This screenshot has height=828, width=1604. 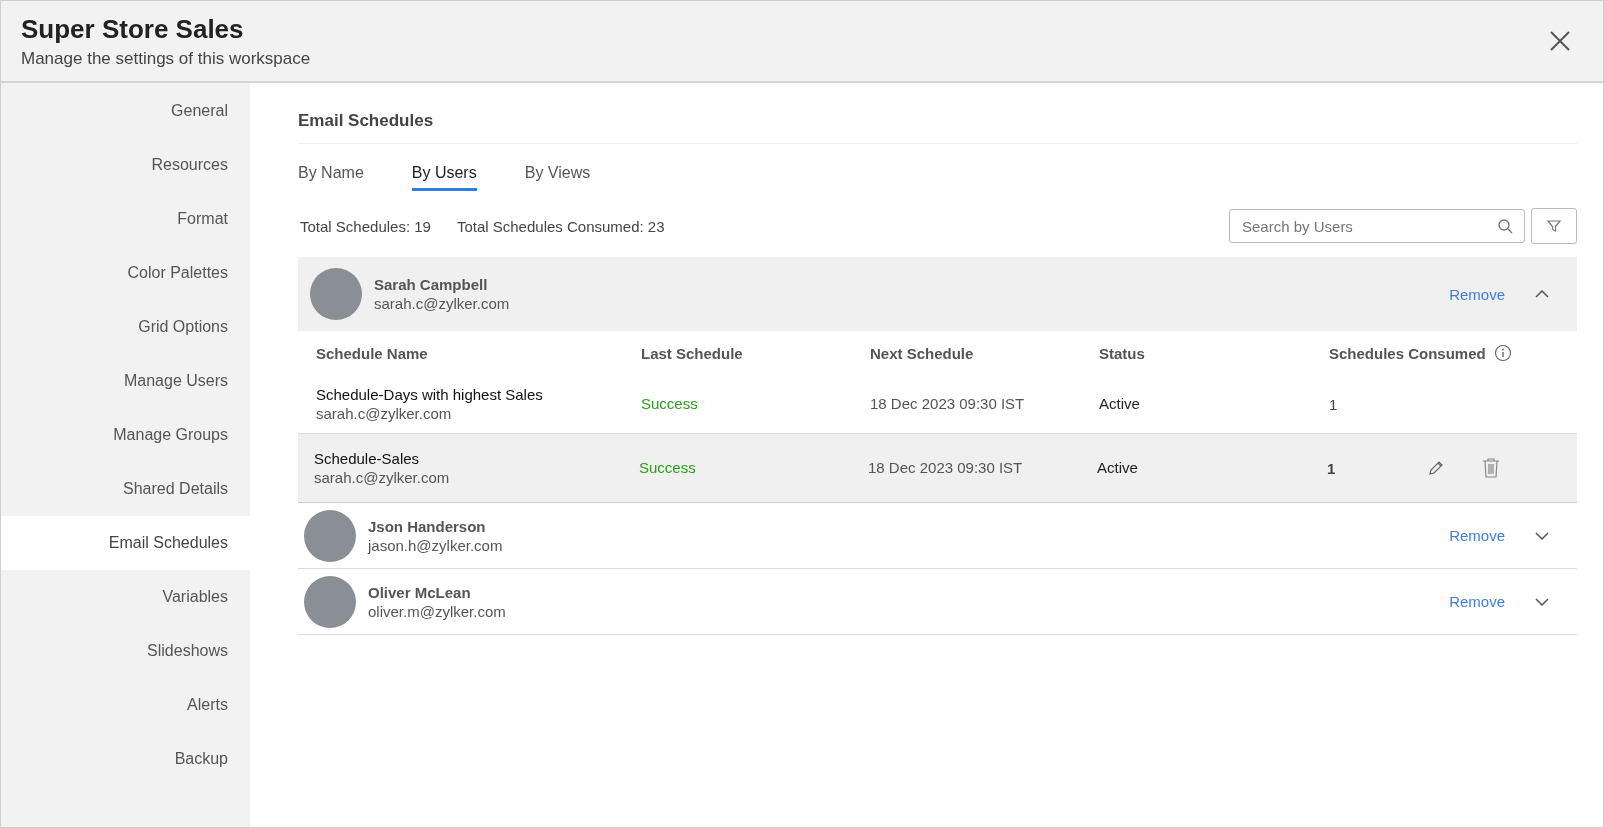 What do you see at coordinates (692, 353) in the screenshot?
I see `column-header: Last Schedule` at bounding box center [692, 353].